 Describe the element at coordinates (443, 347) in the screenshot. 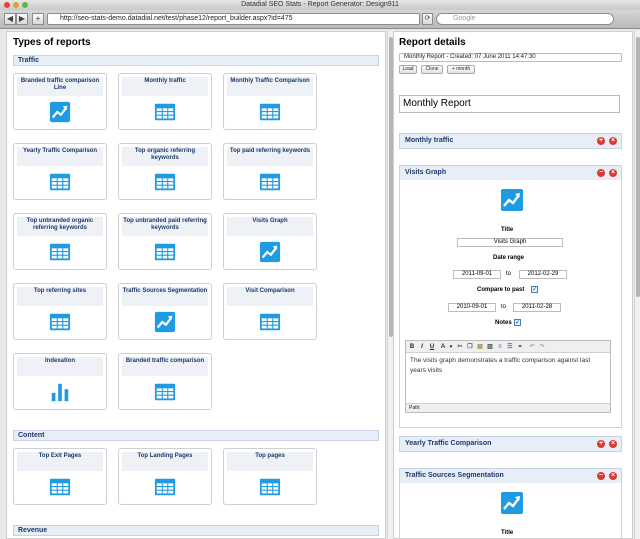

I see `font-color-icon: A` at that location.